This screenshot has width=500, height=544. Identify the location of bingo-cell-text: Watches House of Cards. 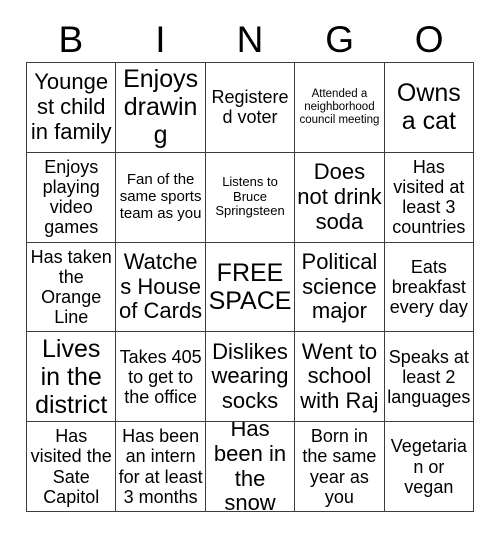
(161, 286).